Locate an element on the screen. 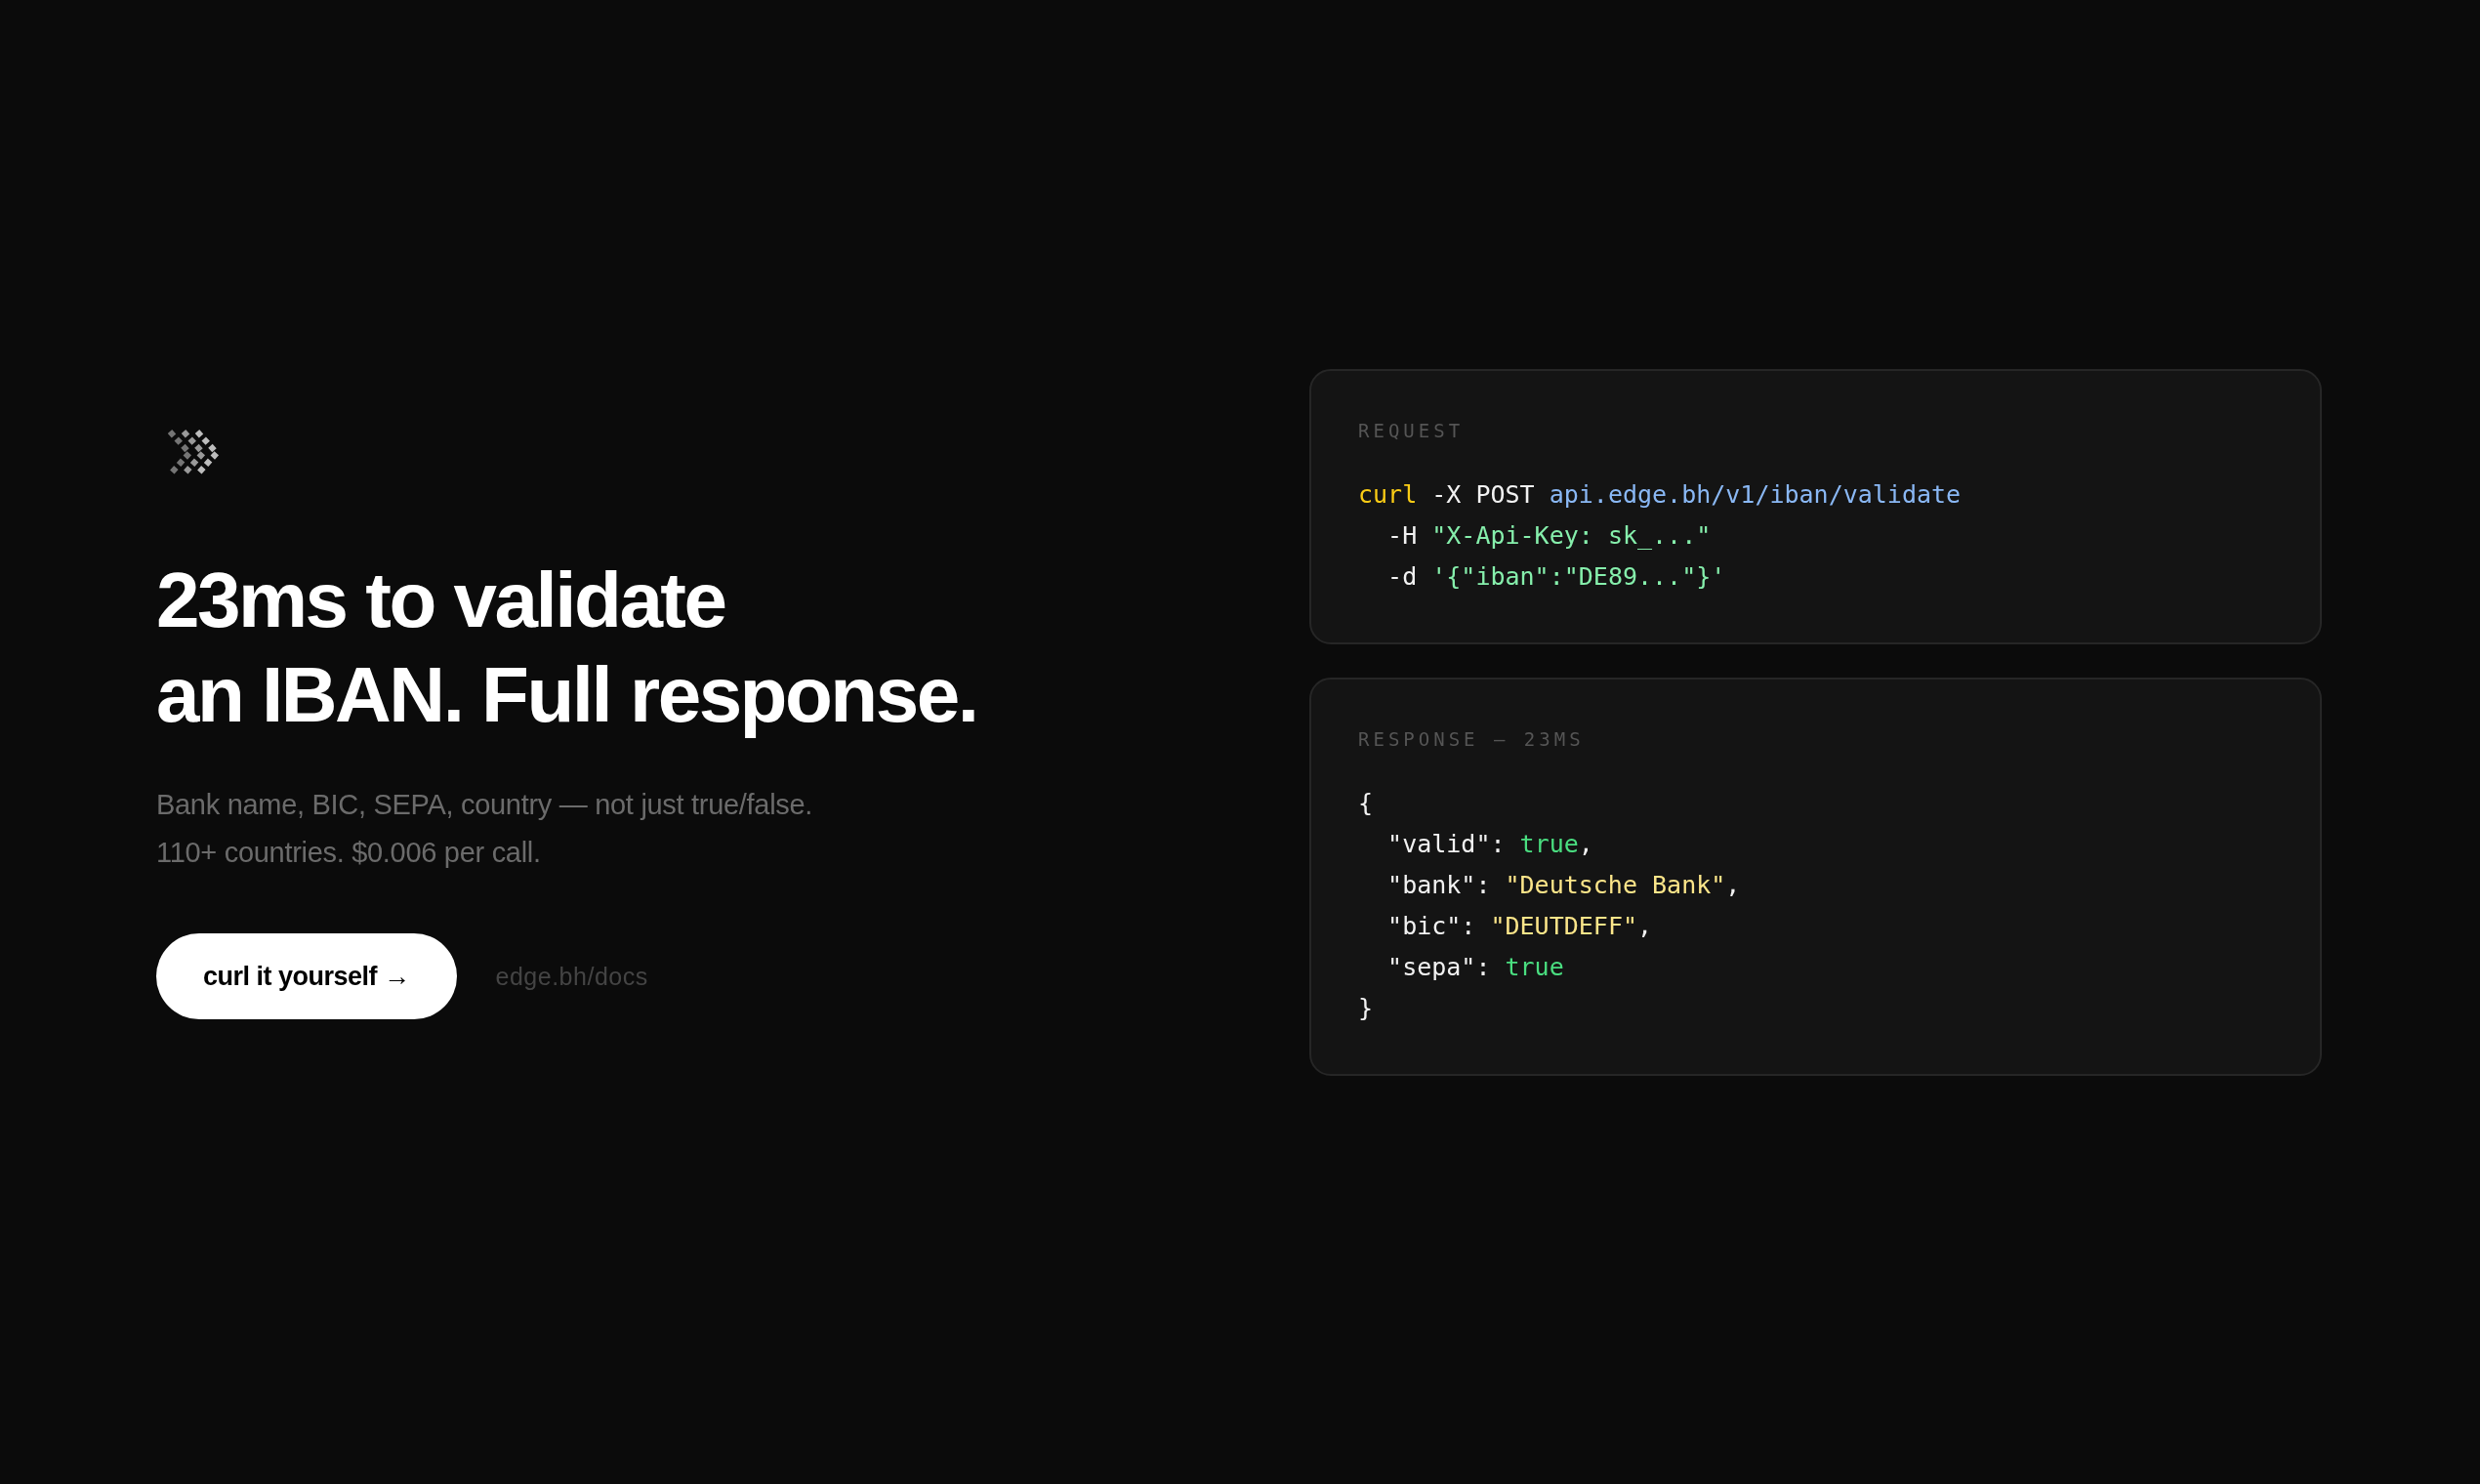  code-line: -H "X-Api-Key: sk_..." is located at coordinates (1549, 536).